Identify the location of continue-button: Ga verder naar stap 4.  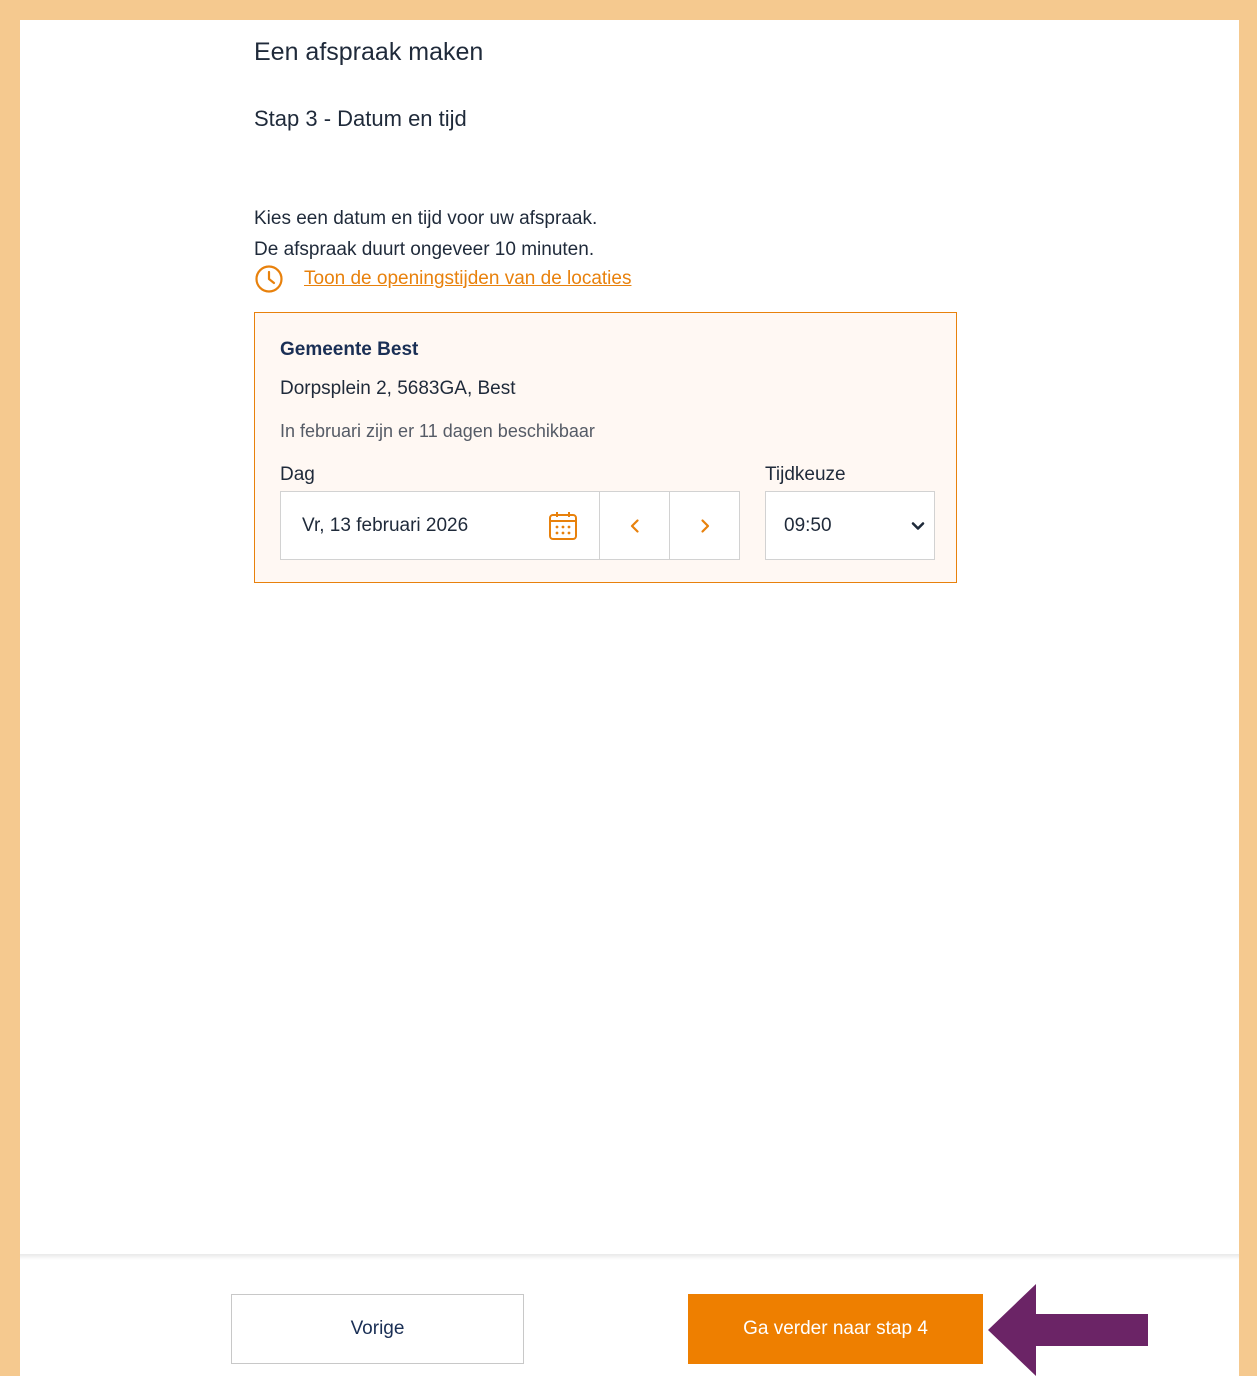
(835, 1329).